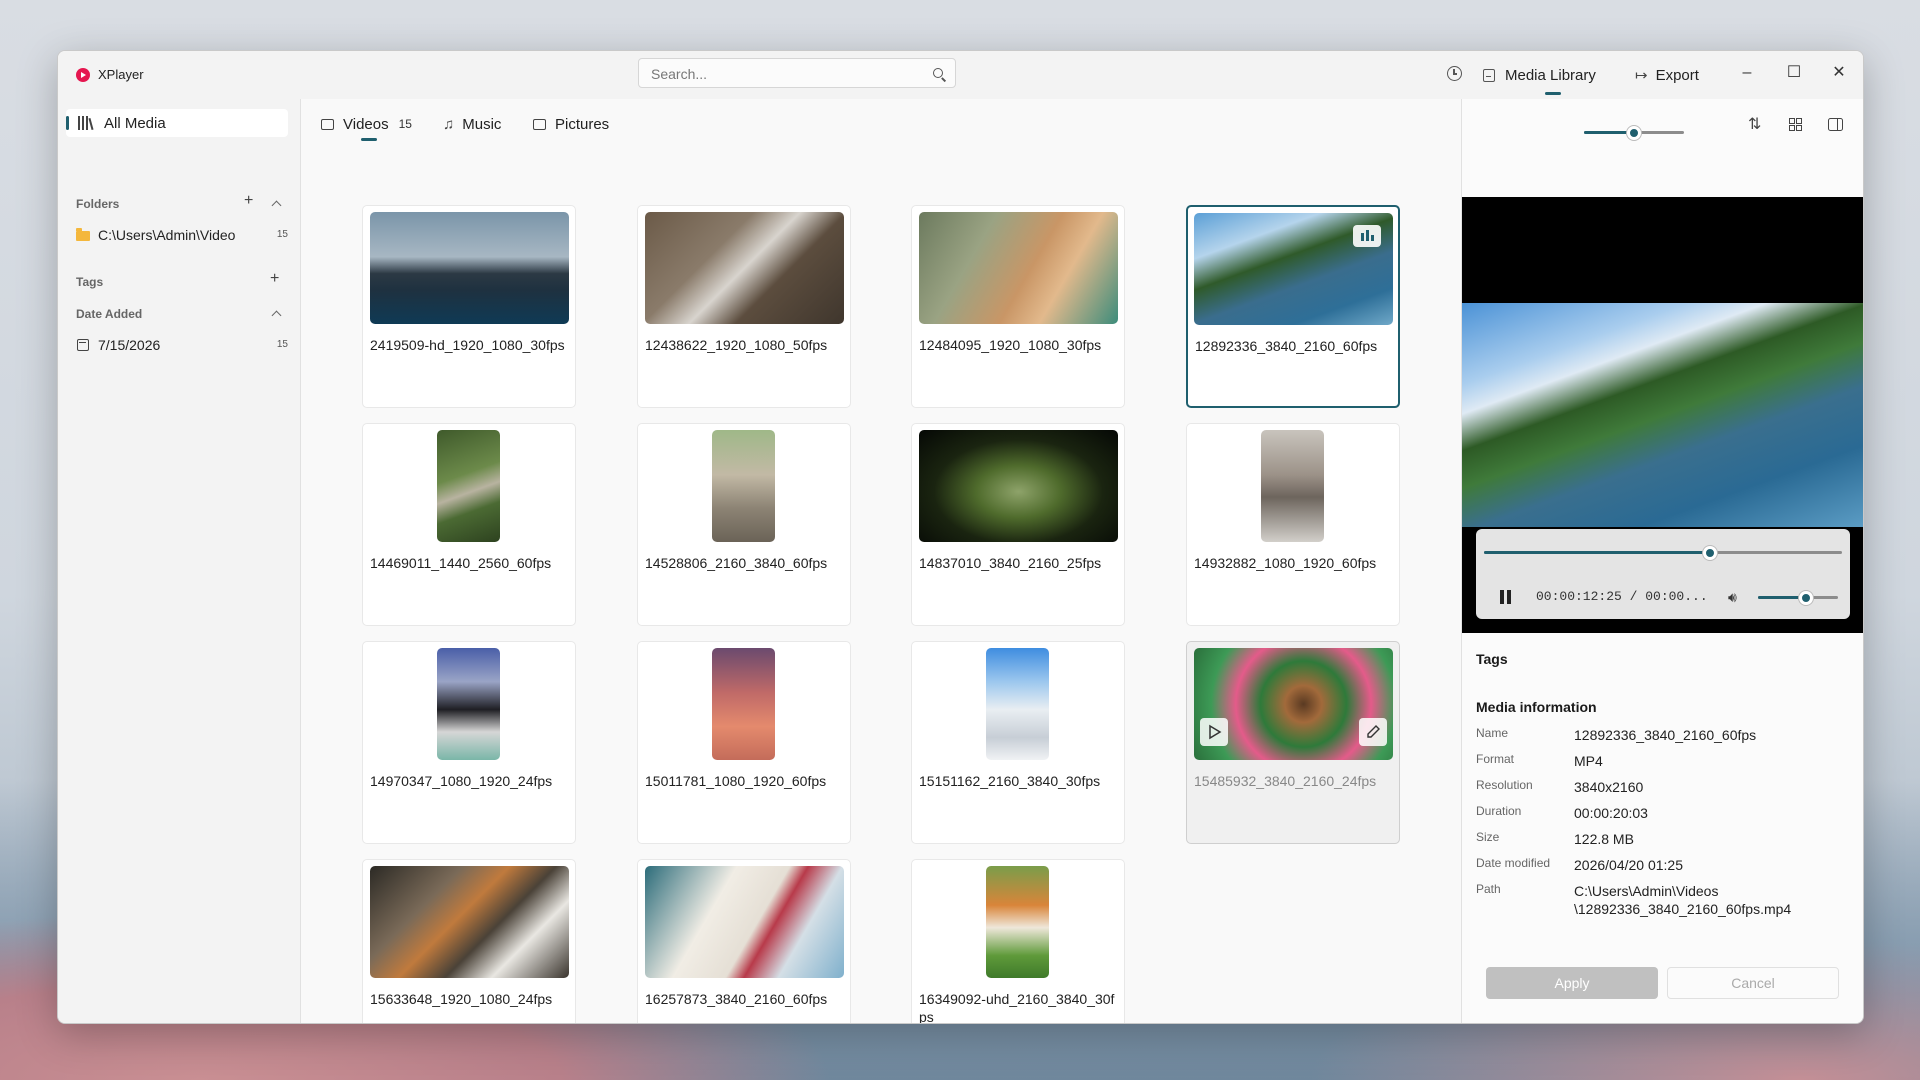 This screenshot has width=1920, height=1080. What do you see at coordinates (369, 139) in the screenshot?
I see `tab-active-indicator` at bounding box center [369, 139].